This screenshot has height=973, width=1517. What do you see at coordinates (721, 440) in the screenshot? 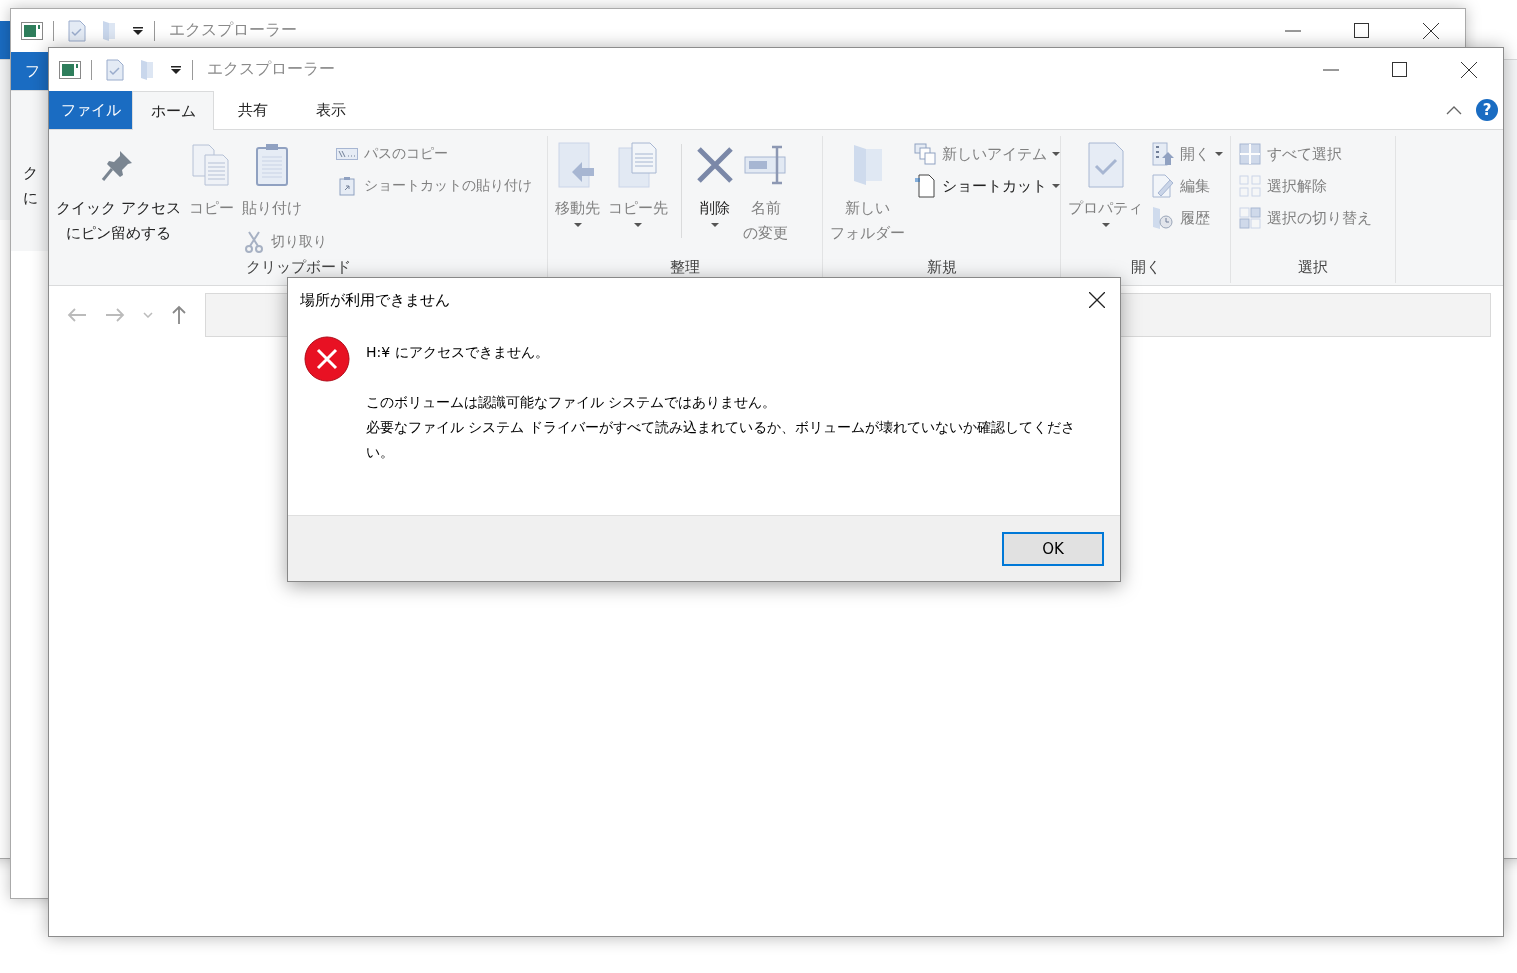
I see `error-detail: 必要なファイル システム ドライバーがすべて読み込まれているか、ボリュームが壊れていないか確認してください。` at bounding box center [721, 440].